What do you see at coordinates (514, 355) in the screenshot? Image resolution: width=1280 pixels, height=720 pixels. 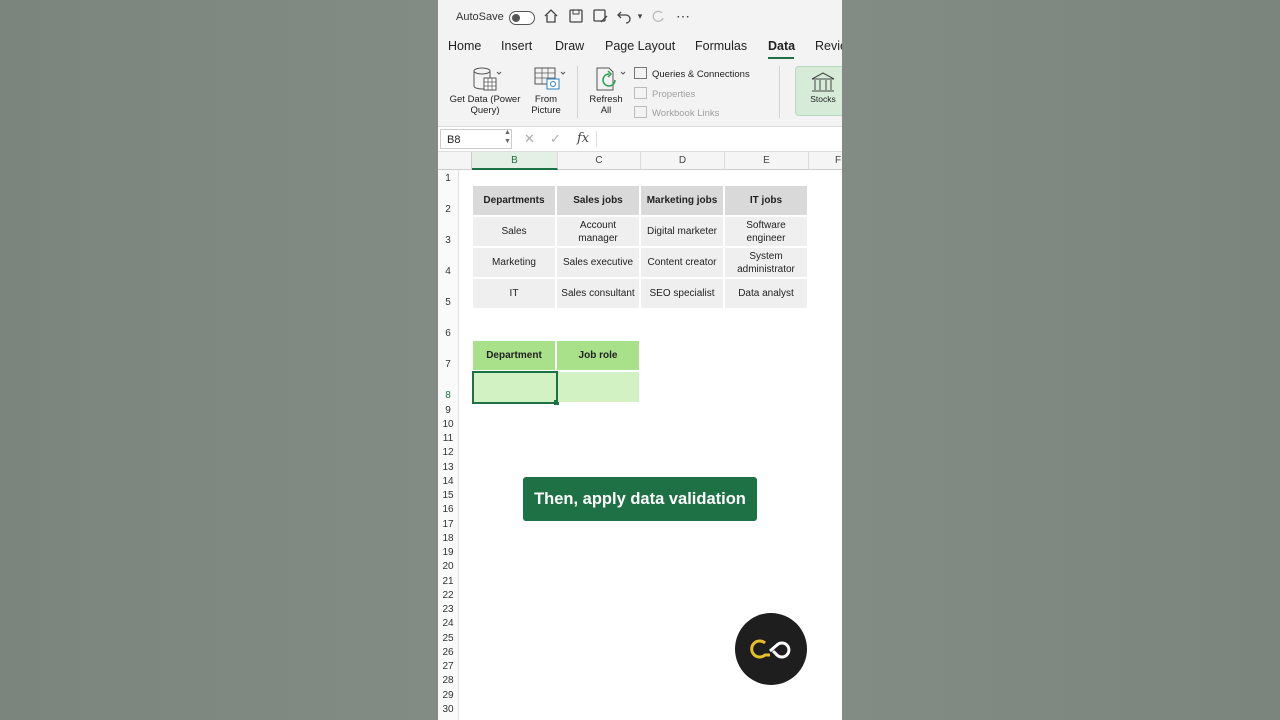 I see `table2-header-department: Department` at bounding box center [514, 355].